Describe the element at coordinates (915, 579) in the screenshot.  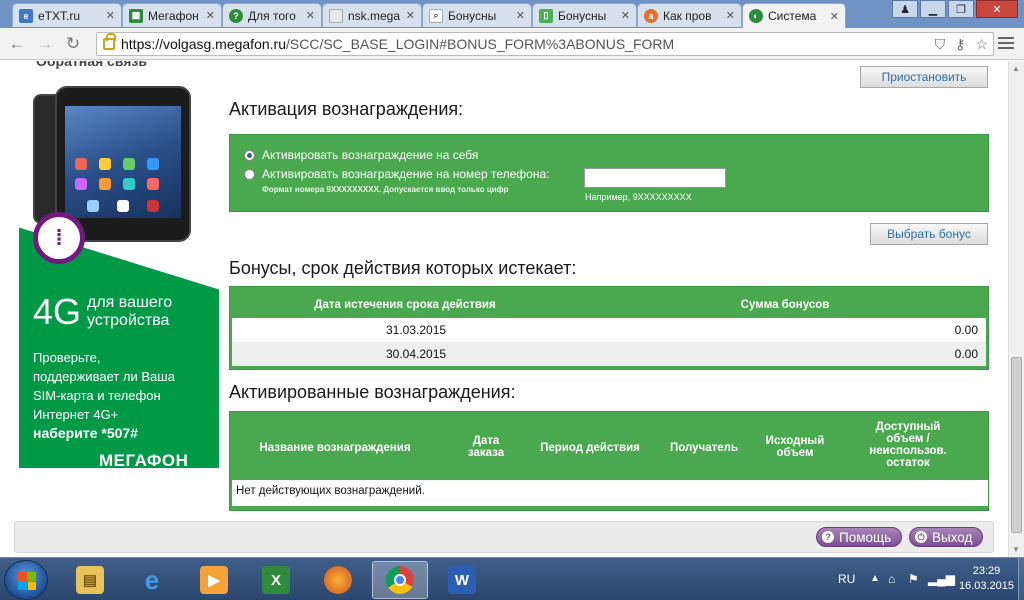
I see `flag-icon: ⚑` at that location.